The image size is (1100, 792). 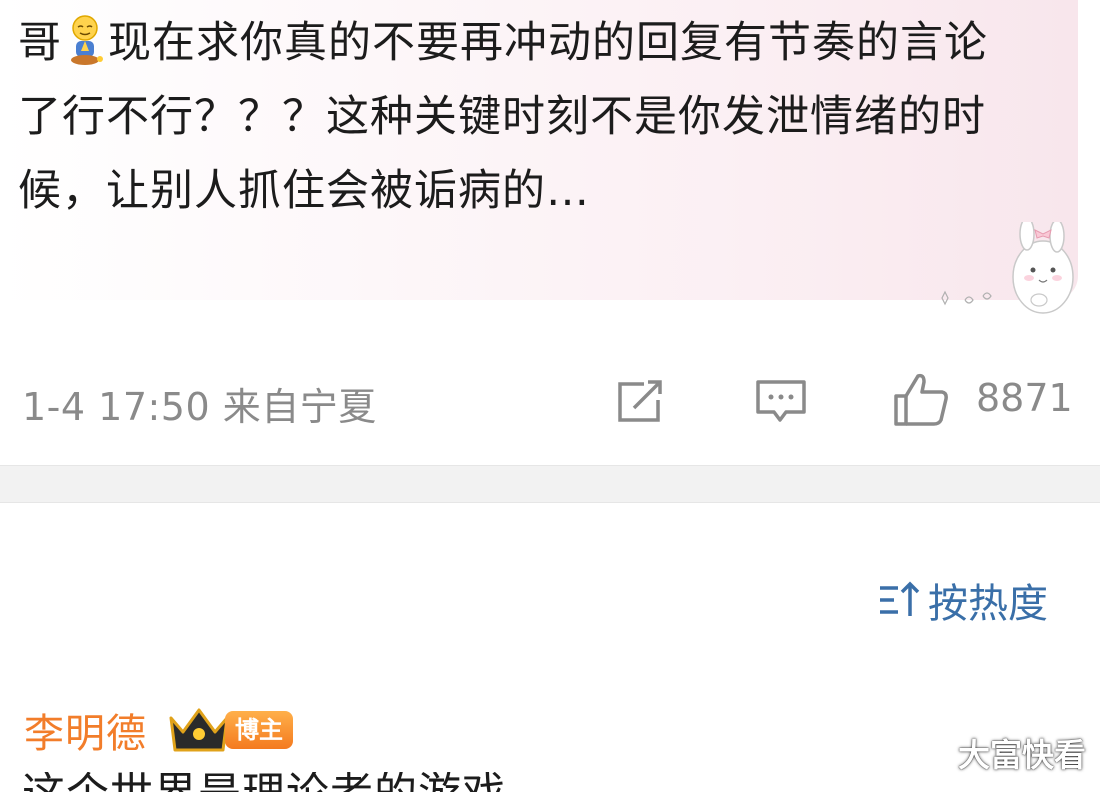 I want to click on bunny-sticker-icon, so click(x=1007, y=268).